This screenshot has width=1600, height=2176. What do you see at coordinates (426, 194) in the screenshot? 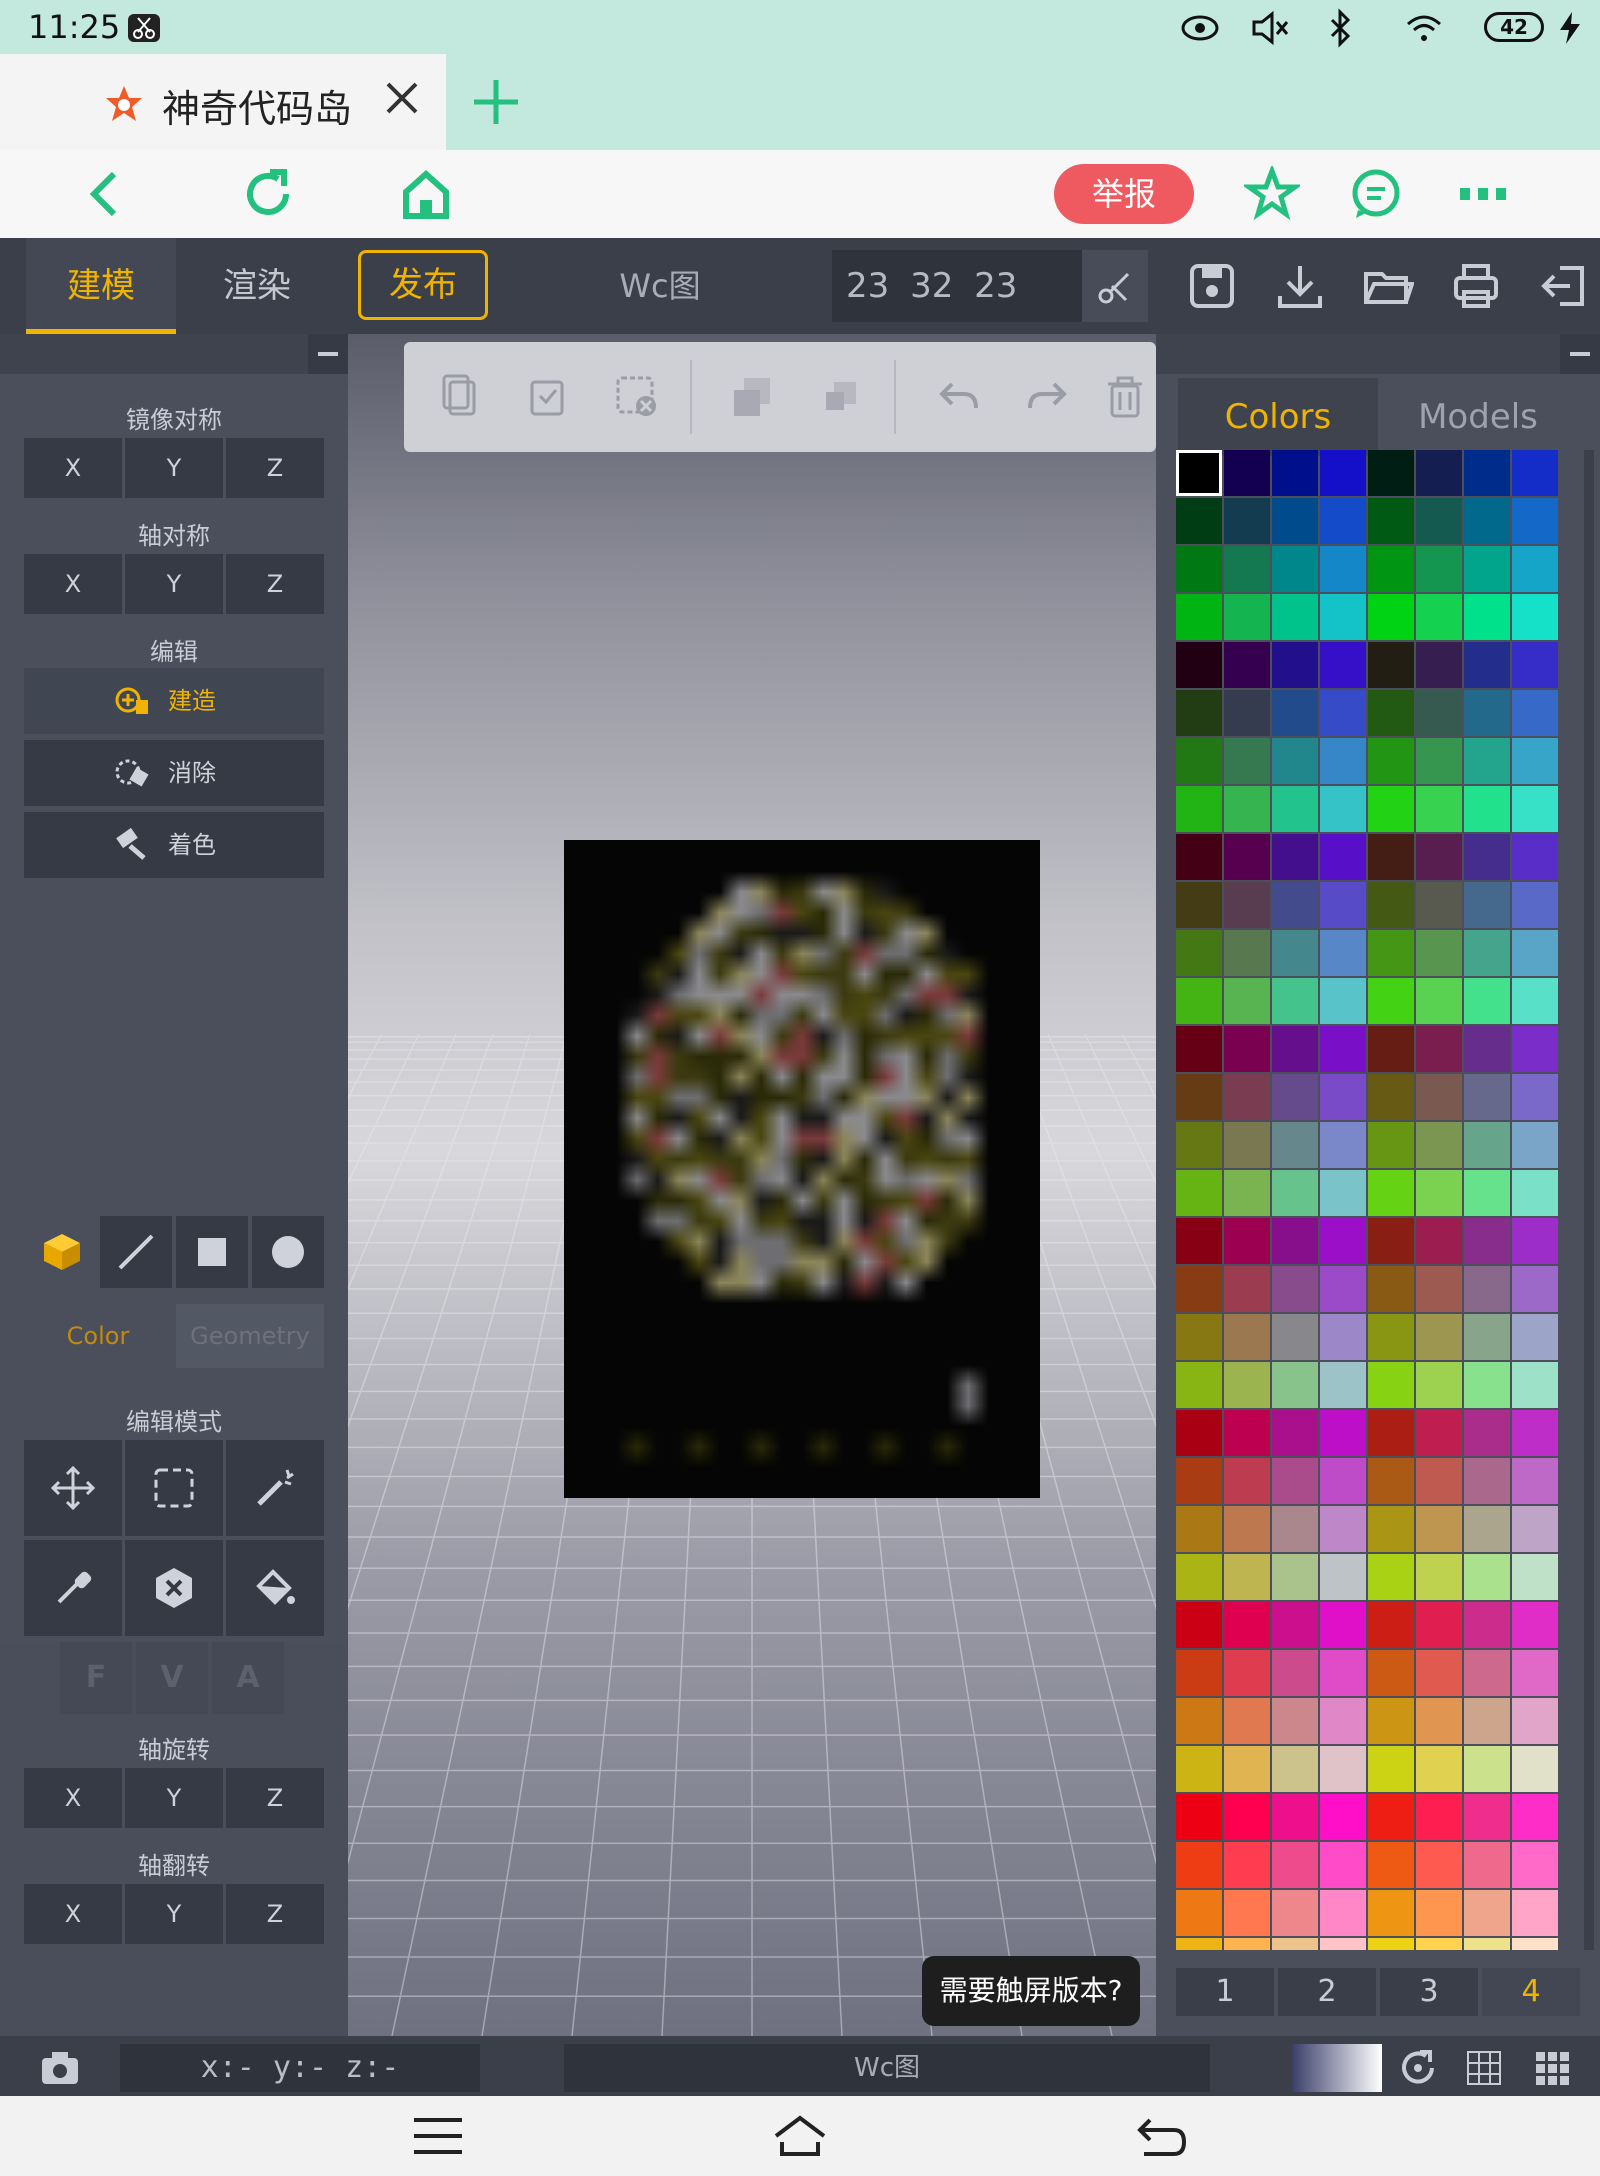
I see `home-icon` at bounding box center [426, 194].